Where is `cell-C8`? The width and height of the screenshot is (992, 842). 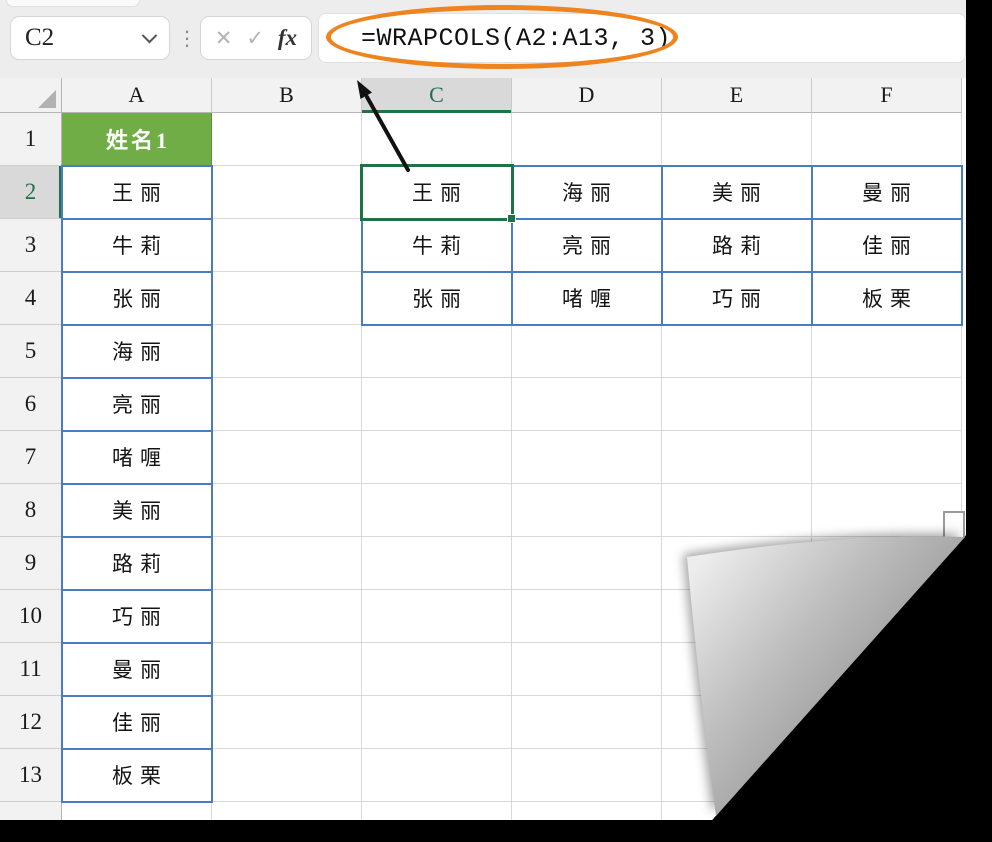 cell-C8 is located at coordinates (437, 510).